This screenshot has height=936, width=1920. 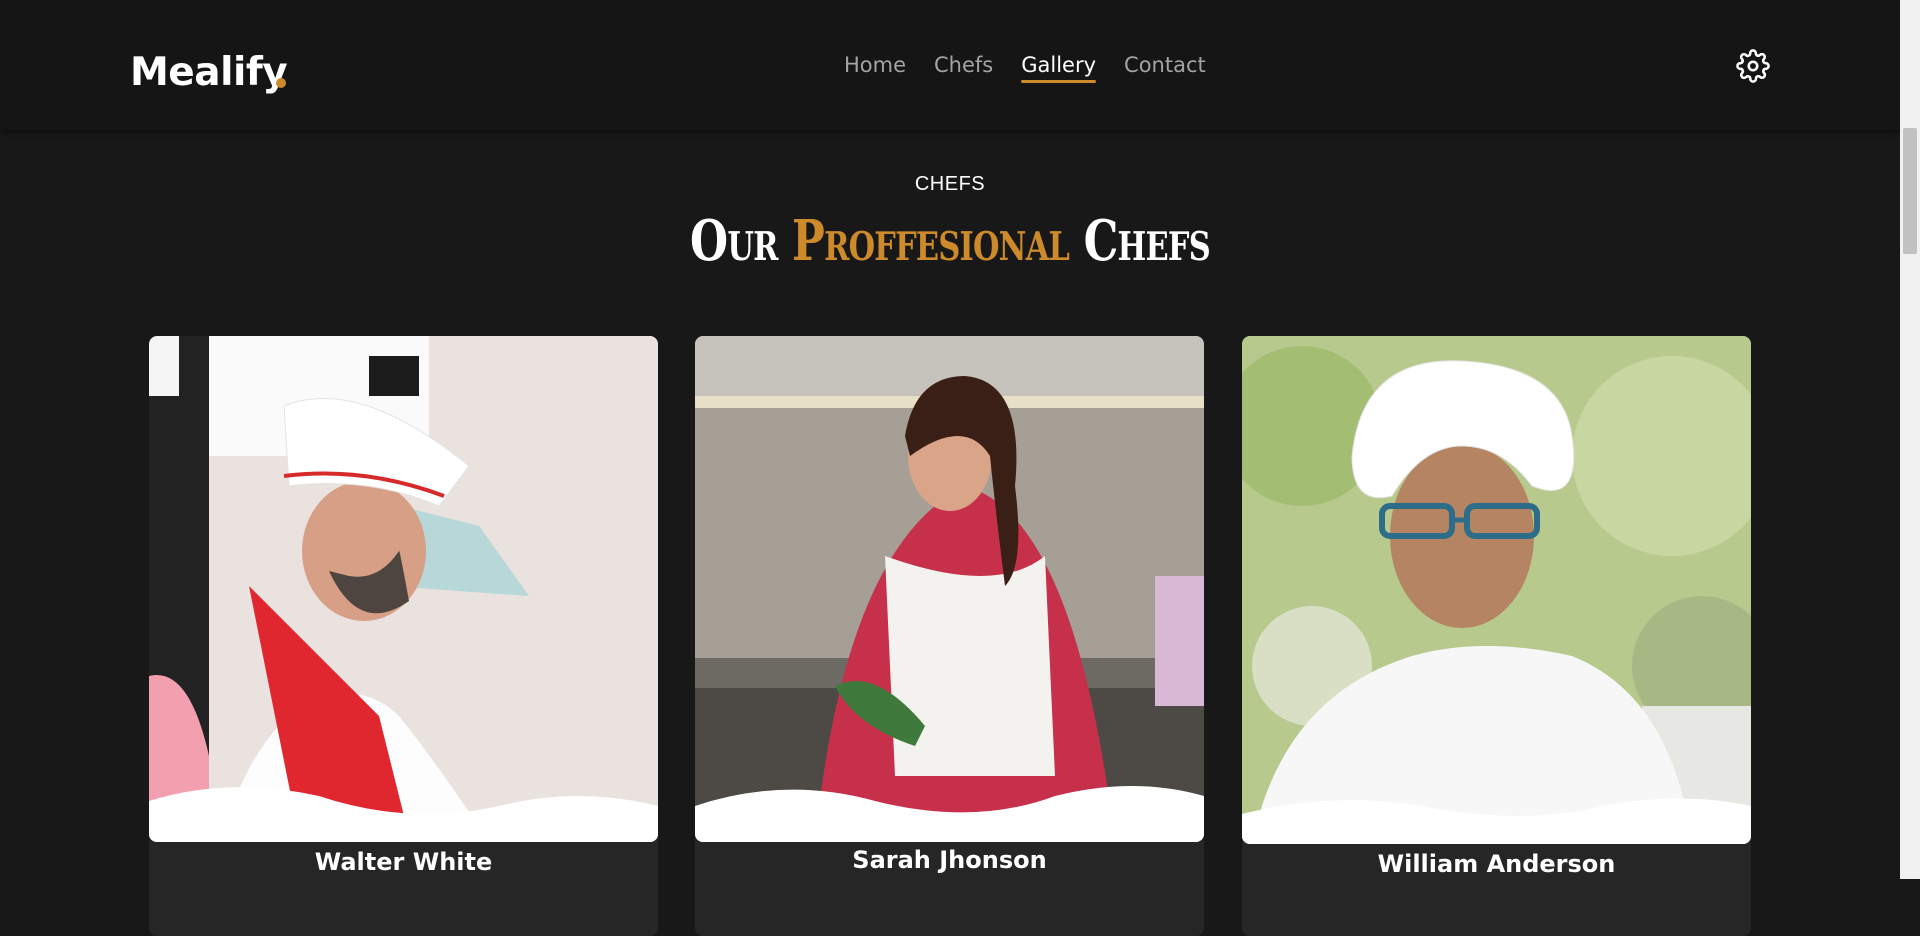 What do you see at coordinates (209, 72) in the screenshot?
I see `brand-logo: Mealify` at bounding box center [209, 72].